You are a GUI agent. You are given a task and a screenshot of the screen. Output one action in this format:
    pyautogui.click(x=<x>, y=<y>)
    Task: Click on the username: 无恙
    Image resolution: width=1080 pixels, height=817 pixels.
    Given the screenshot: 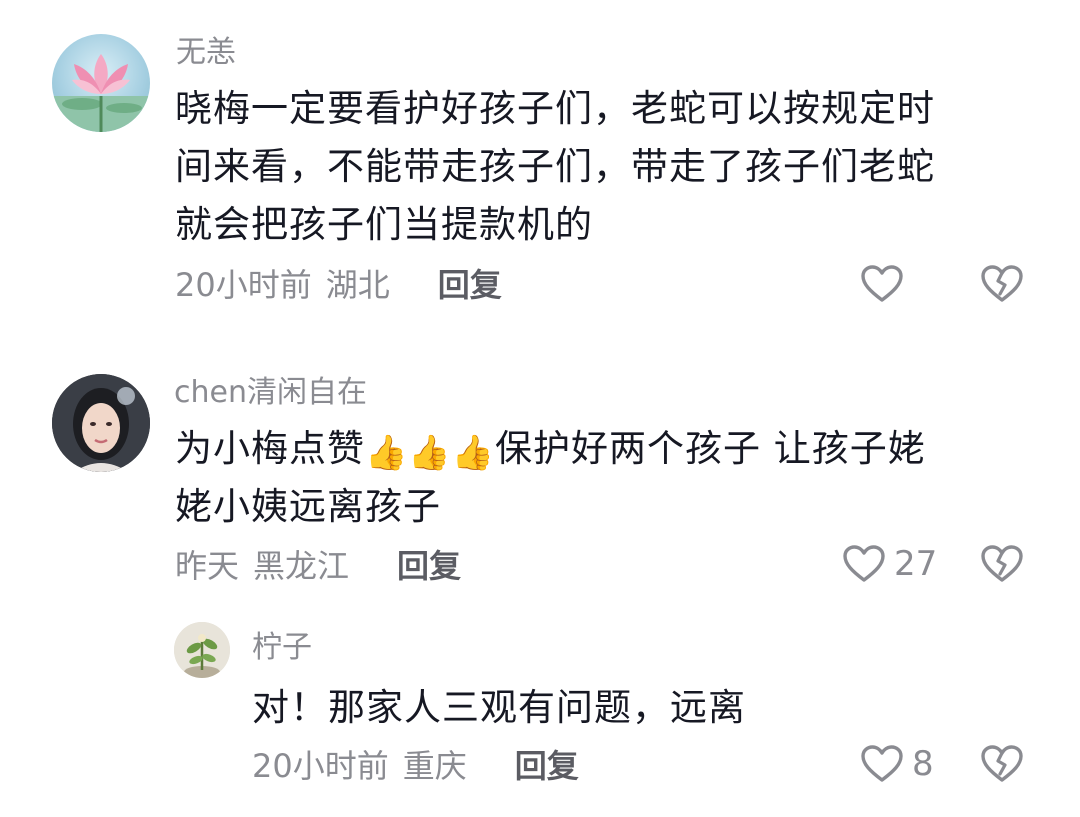 What is the action you would take?
    pyautogui.click(x=206, y=53)
    